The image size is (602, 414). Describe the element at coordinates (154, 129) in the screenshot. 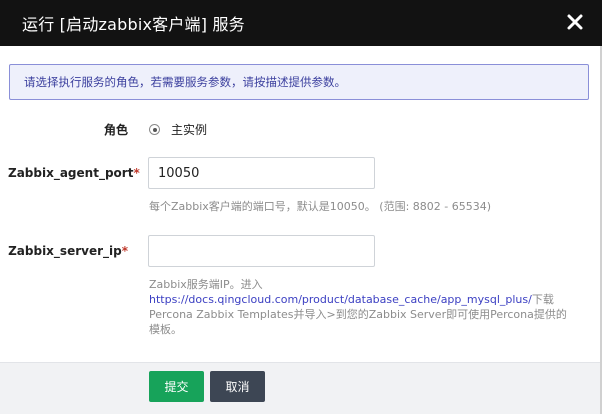

I see `radio-selected-icon` at that location.